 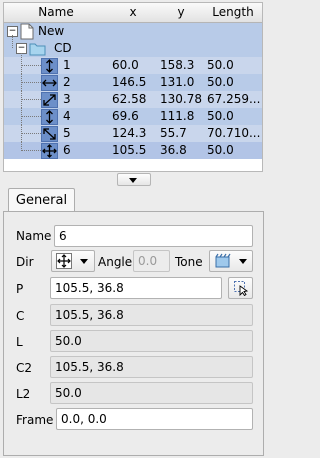 What do you see at coordinates (67, 82) in the screenshot?
I see `row-name: 2` at bounding box center [67, 82].